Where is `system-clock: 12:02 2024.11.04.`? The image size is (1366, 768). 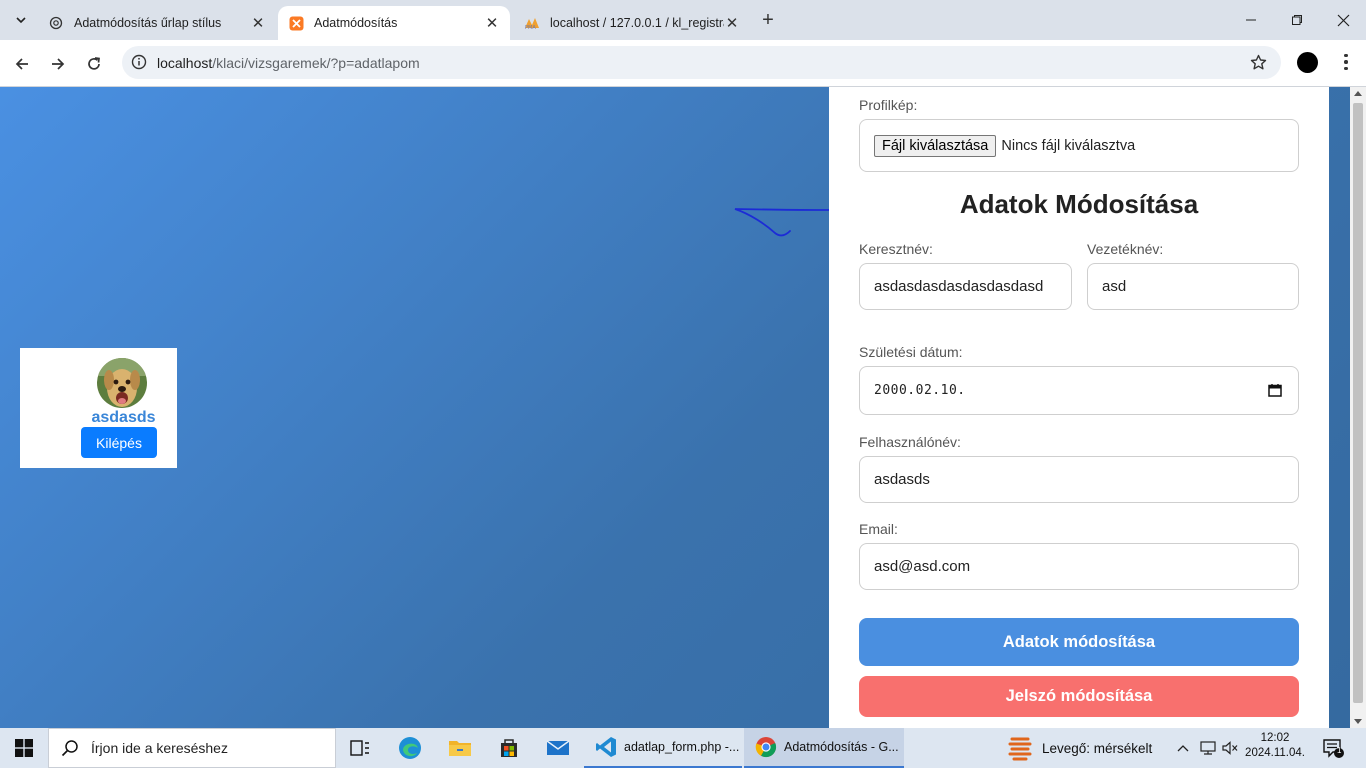
system-clock: 12:02 2024.11.04. is located at coordinates (1275, 746).